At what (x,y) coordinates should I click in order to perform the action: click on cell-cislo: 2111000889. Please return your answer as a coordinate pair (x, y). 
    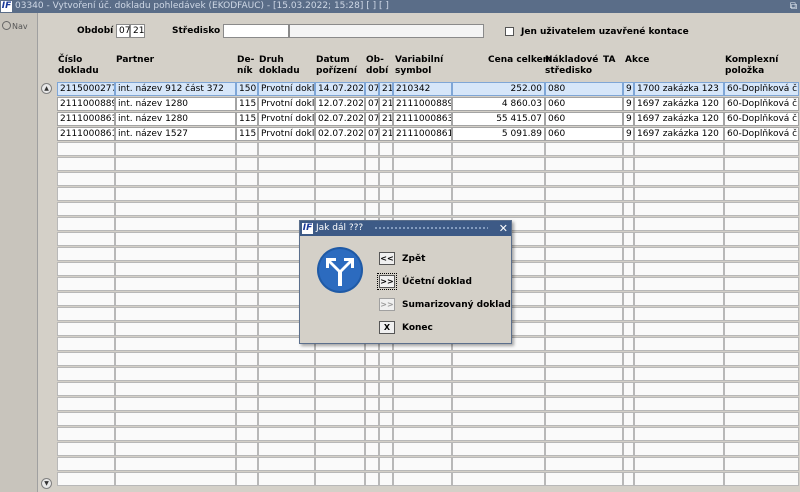
    Looking at the image, I should click on (86, 104).